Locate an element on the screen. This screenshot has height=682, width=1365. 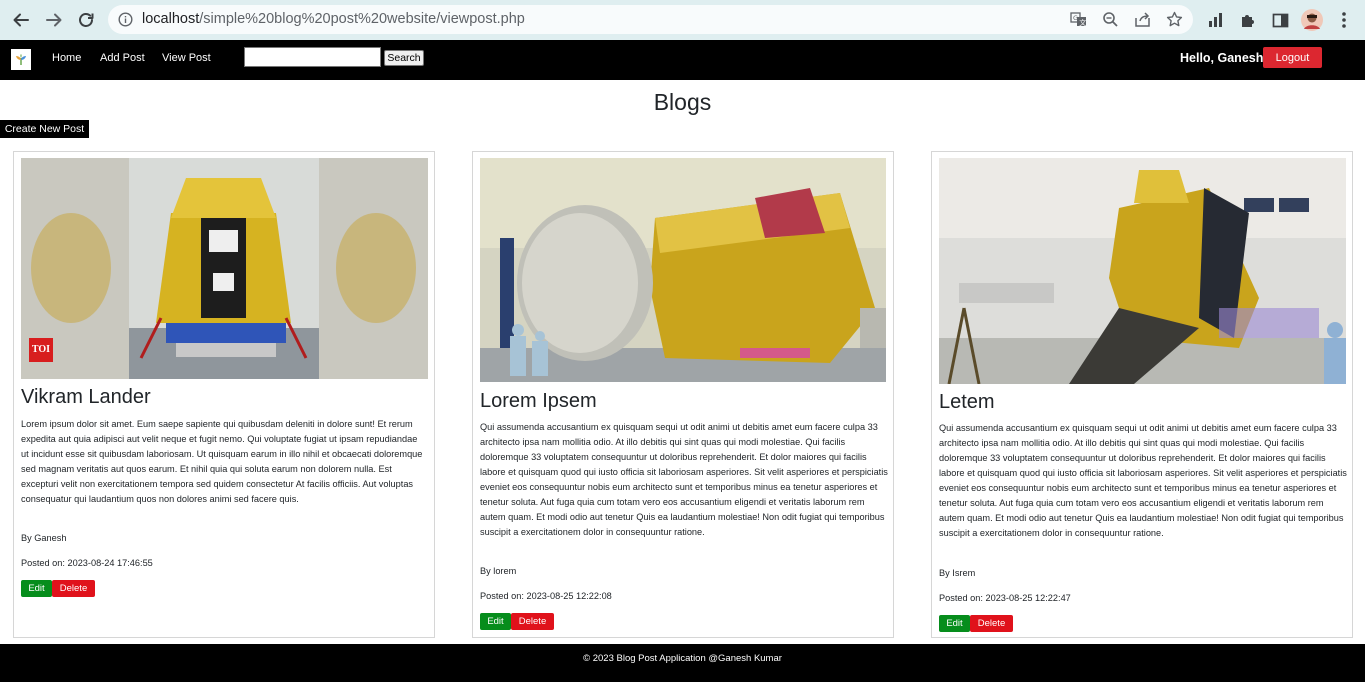
post-title: Letem is located at coordinates (967, 402).